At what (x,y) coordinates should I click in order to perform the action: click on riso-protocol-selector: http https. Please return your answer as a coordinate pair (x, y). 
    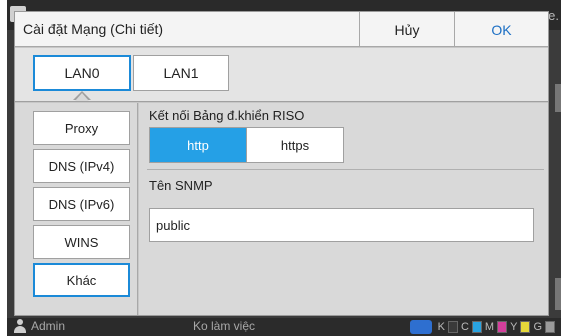
    Looking at the image, I should click on (246, 145).